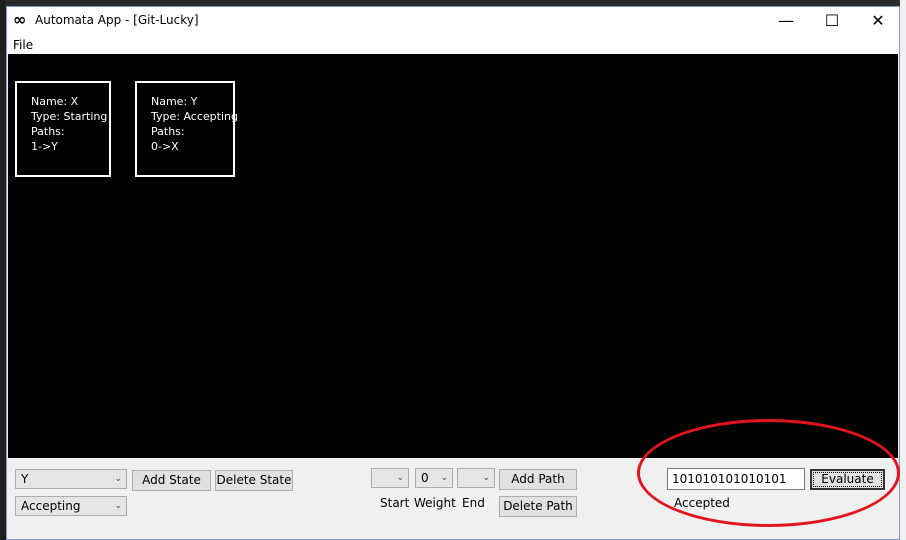  Describe the element at coordinates (877, 21) in the screenshot. I see `close-button: ✕` at that location.